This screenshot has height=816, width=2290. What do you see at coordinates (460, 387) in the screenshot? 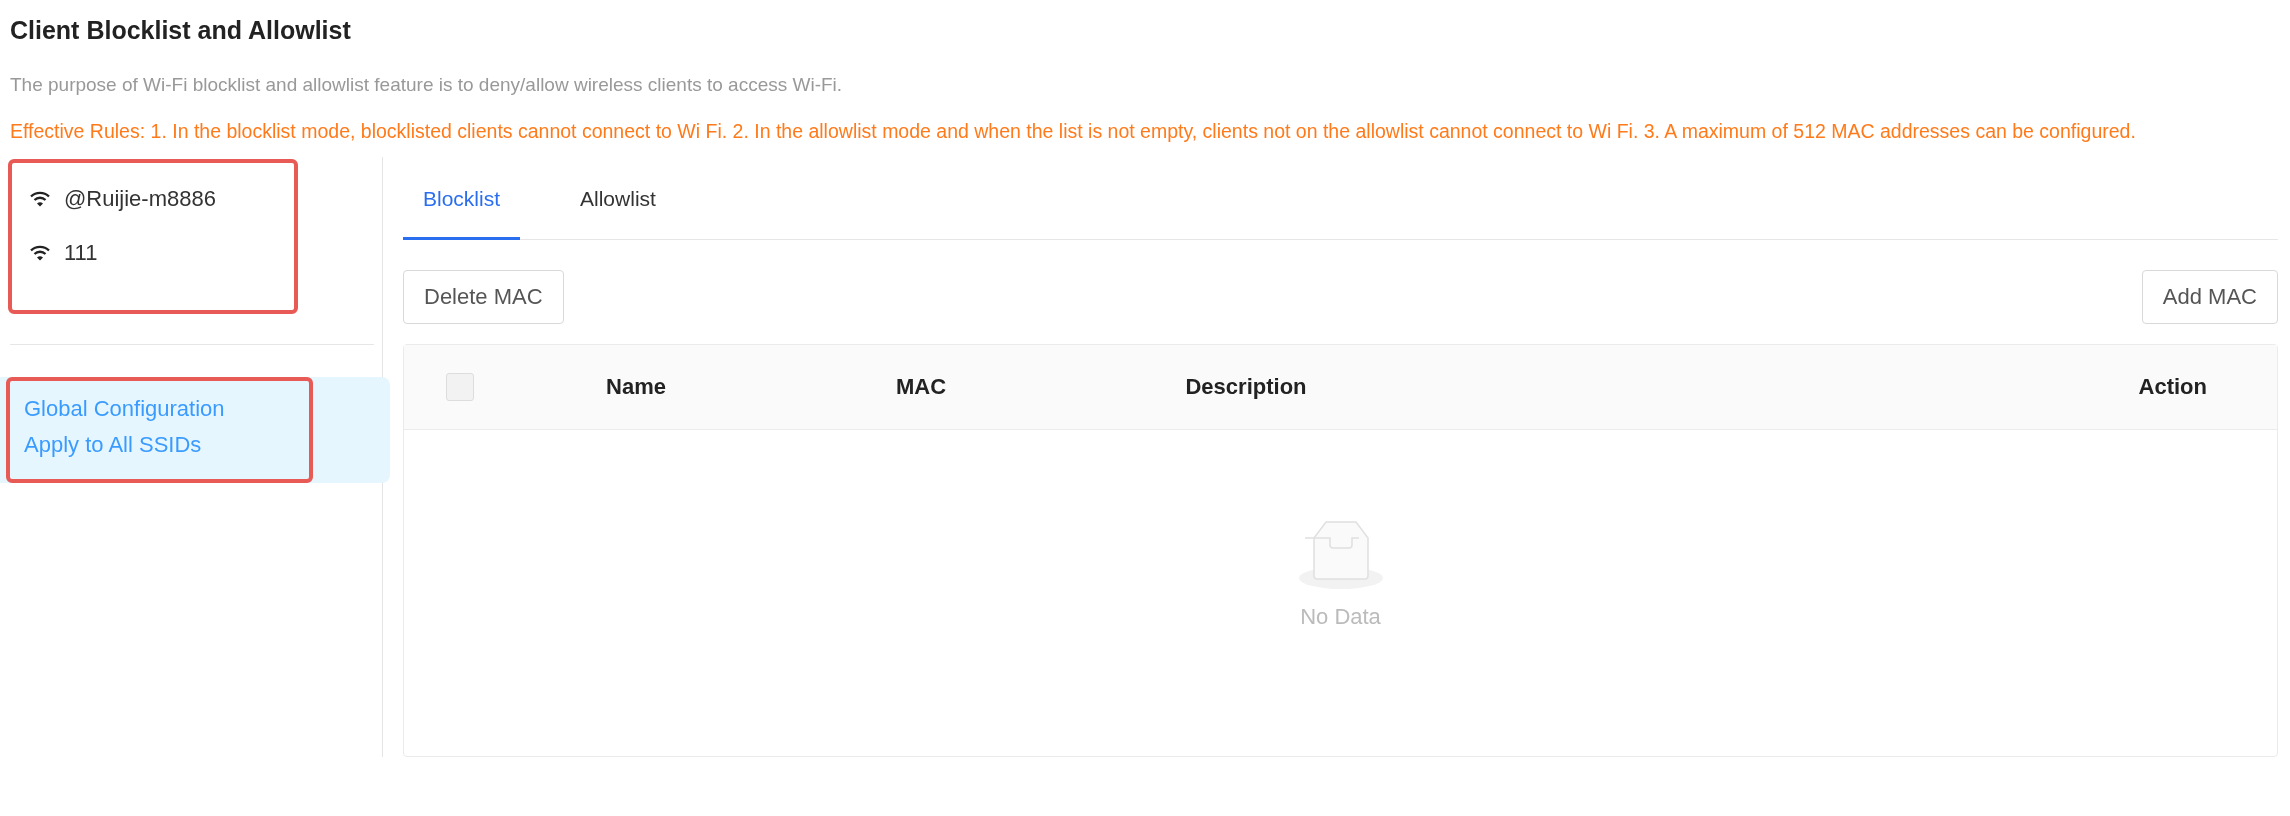
I see `select-all-checkbox` at bounding box center [460, 387].